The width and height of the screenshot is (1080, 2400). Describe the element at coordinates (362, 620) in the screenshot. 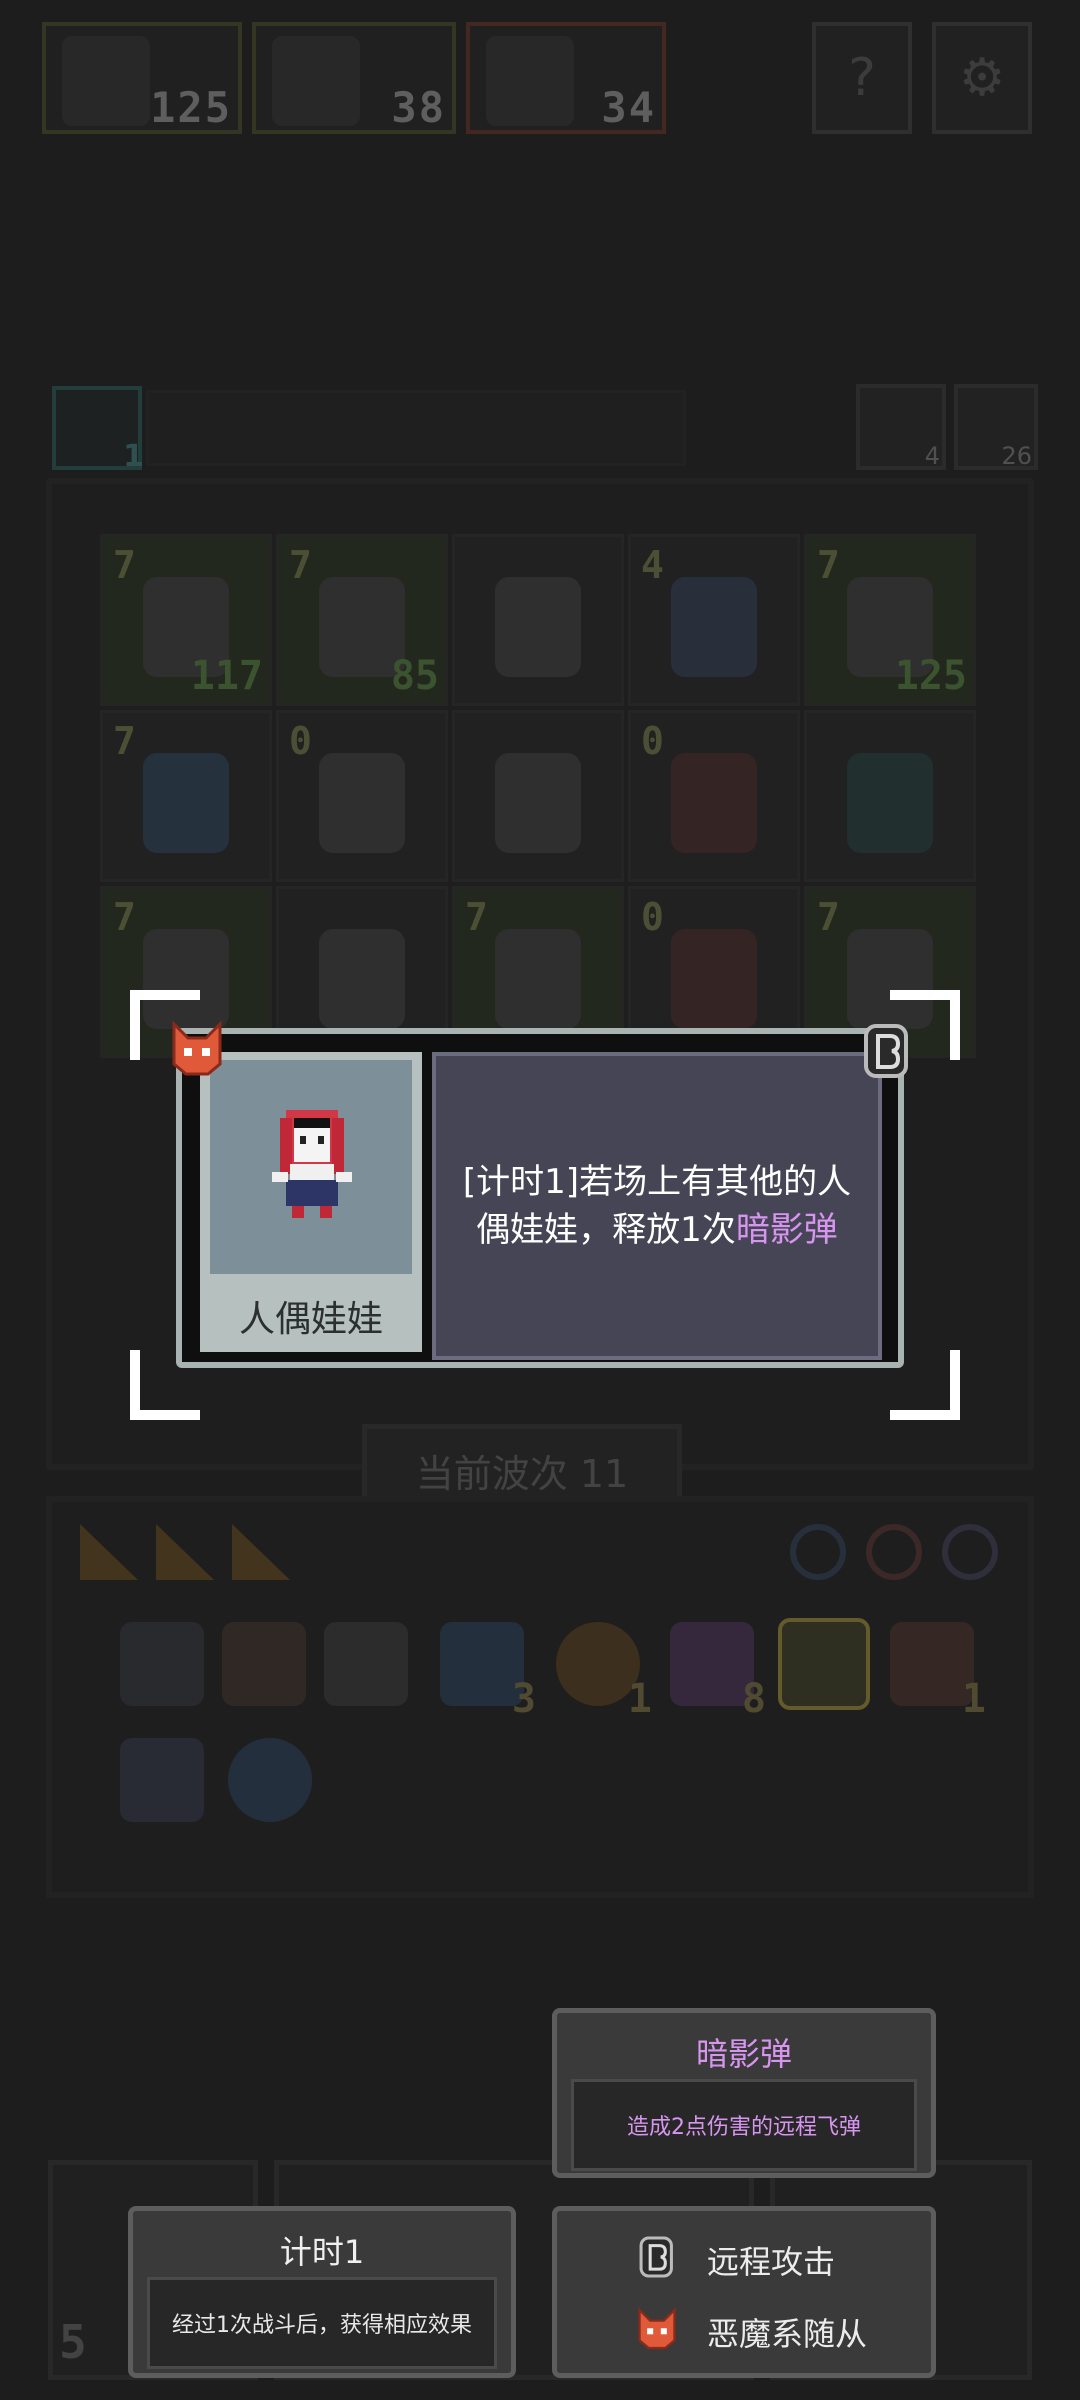

I see `board-cell: 7 85` at that location.